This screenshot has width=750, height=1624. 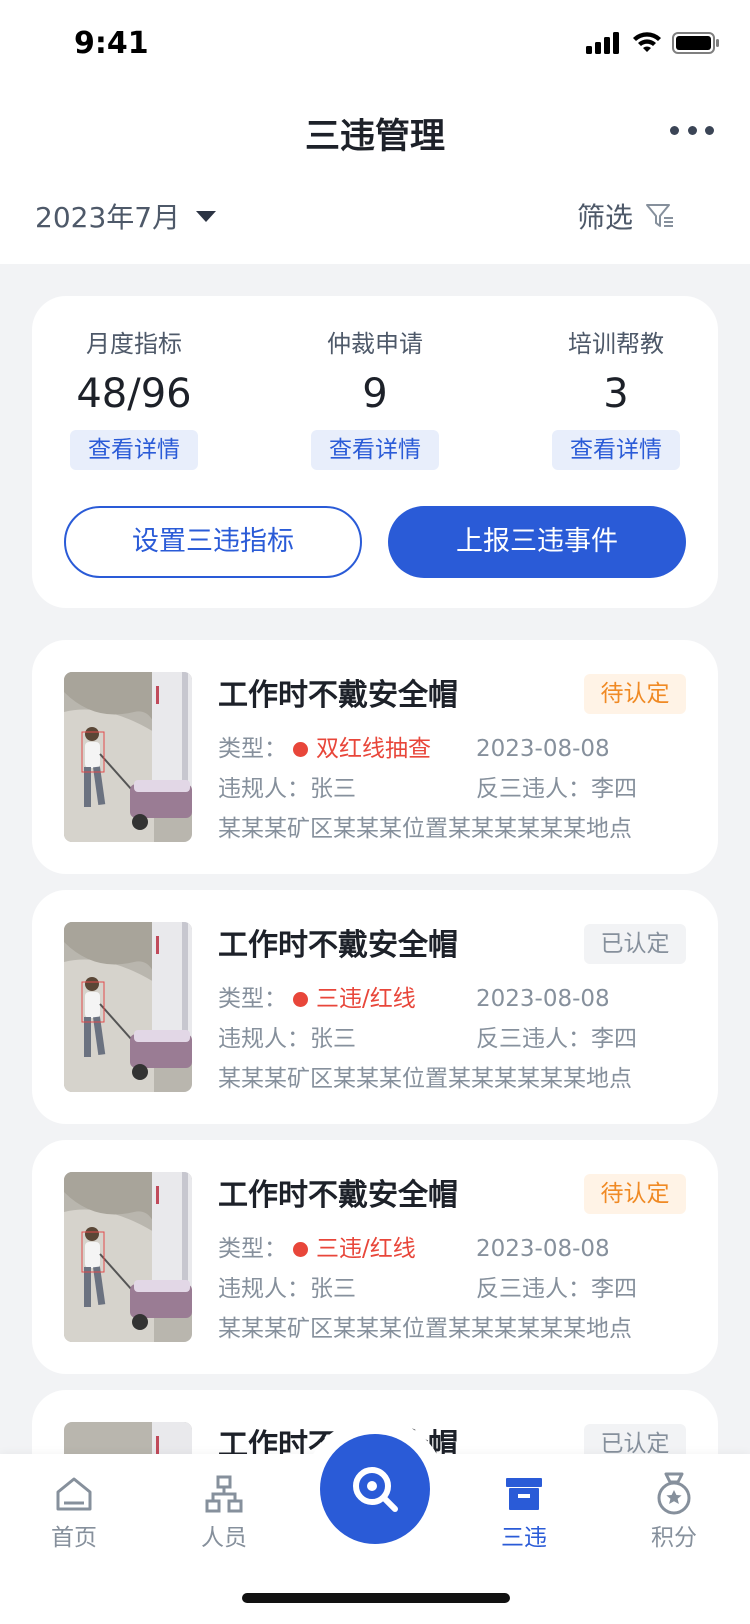 I want to click on status-bar: 9:41, so click(x=375, y=45).